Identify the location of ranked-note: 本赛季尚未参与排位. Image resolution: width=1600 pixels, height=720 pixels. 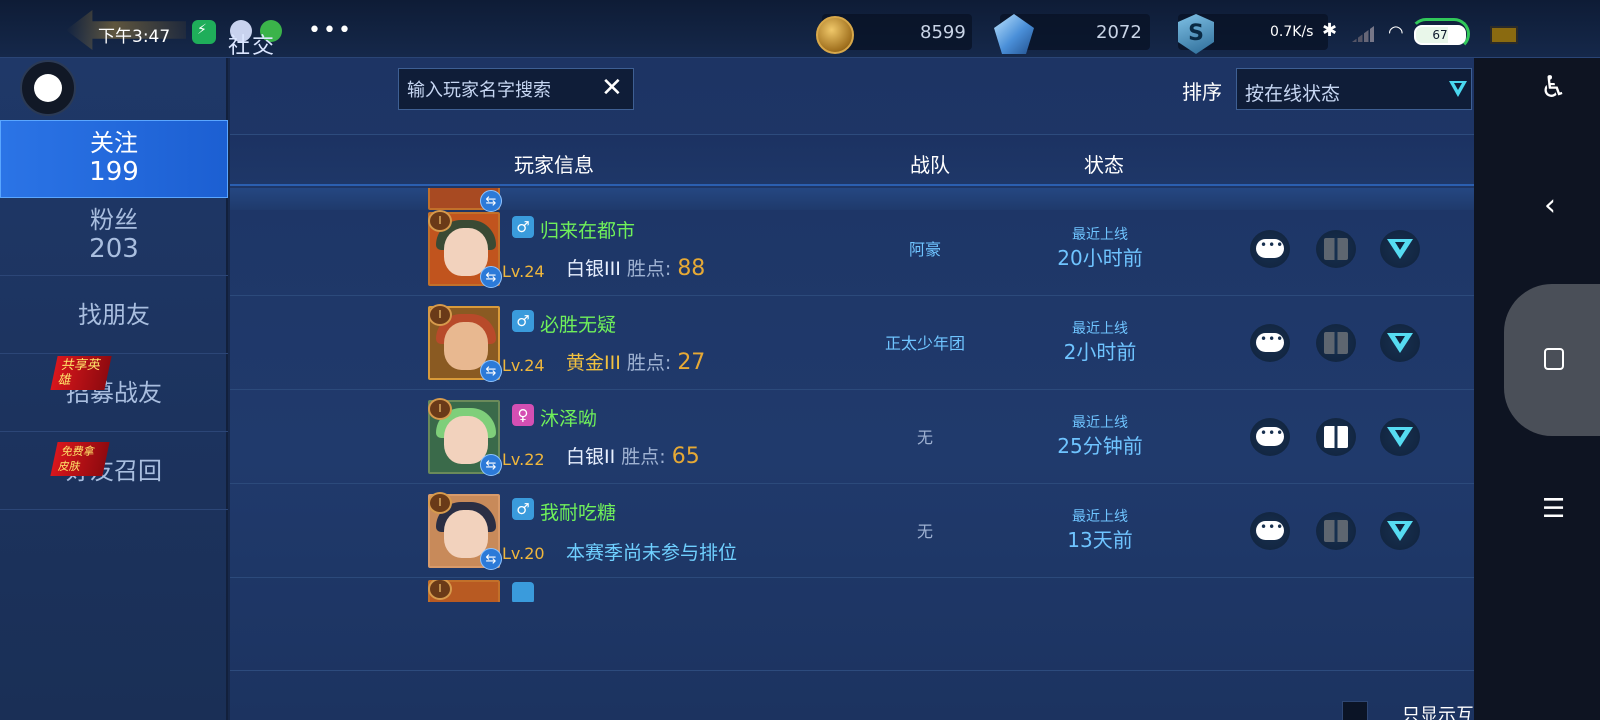
(652, 553).